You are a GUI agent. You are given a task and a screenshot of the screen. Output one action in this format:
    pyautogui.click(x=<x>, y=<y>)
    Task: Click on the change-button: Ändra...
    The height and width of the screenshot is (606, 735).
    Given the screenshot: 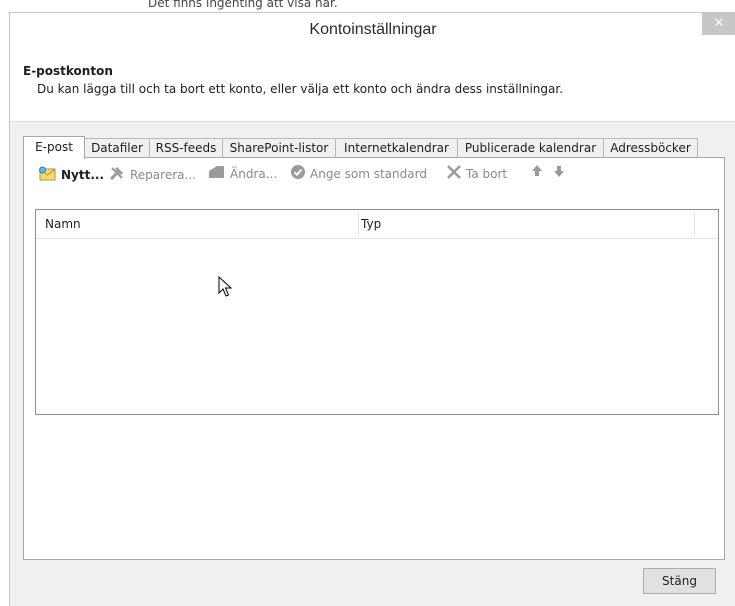 What is the action you would take?
    pyautogui.click(x=242, y=173)
    